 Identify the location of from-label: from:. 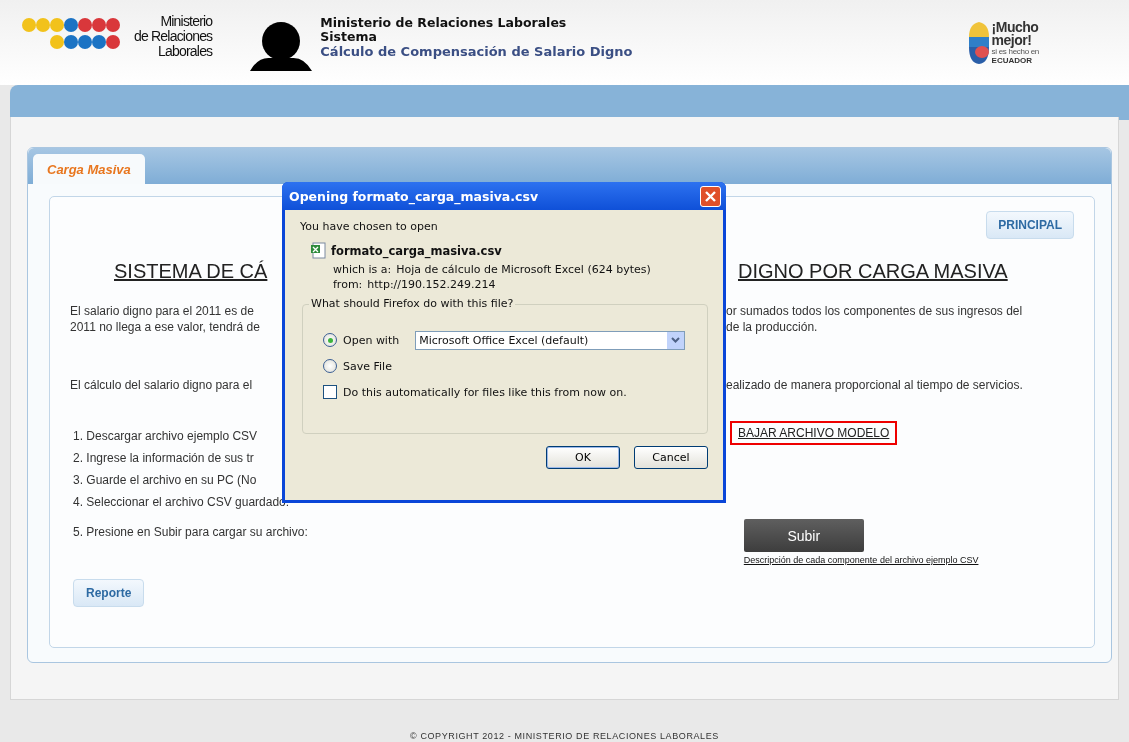
(348, 284).